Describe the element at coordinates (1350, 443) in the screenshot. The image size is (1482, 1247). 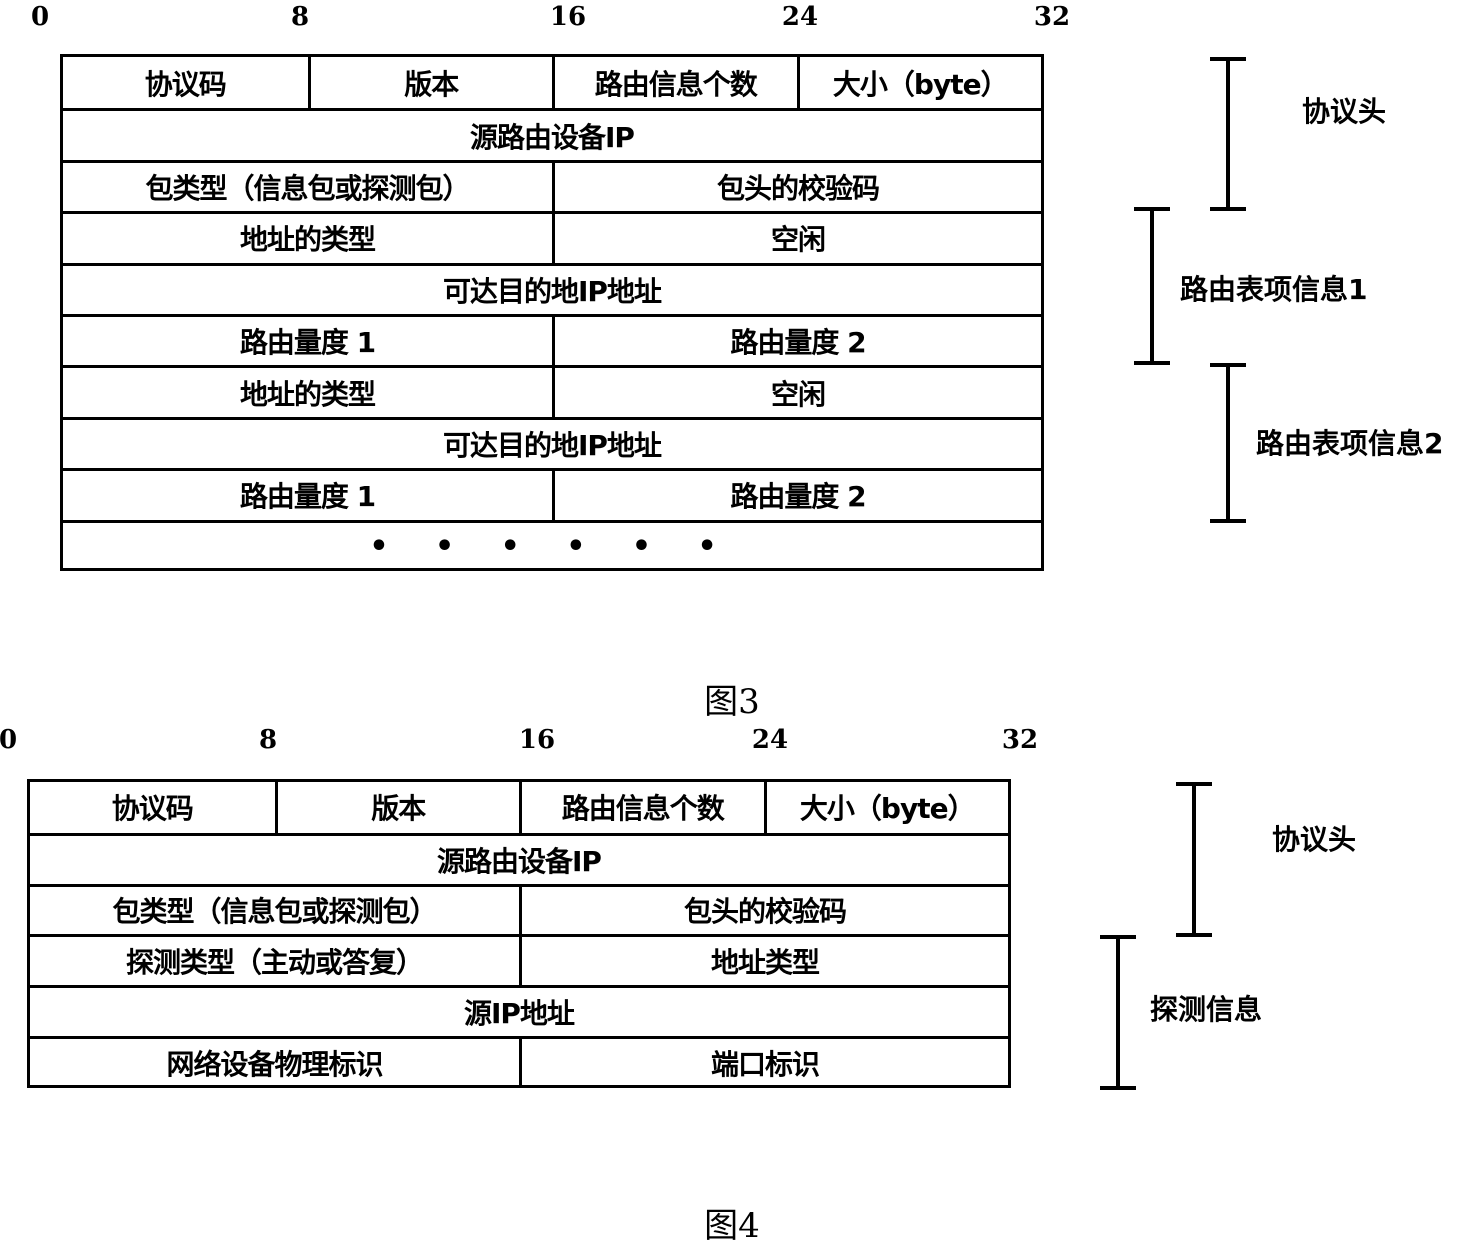
I see `bracket-label: 路由表项信息2` at that location.